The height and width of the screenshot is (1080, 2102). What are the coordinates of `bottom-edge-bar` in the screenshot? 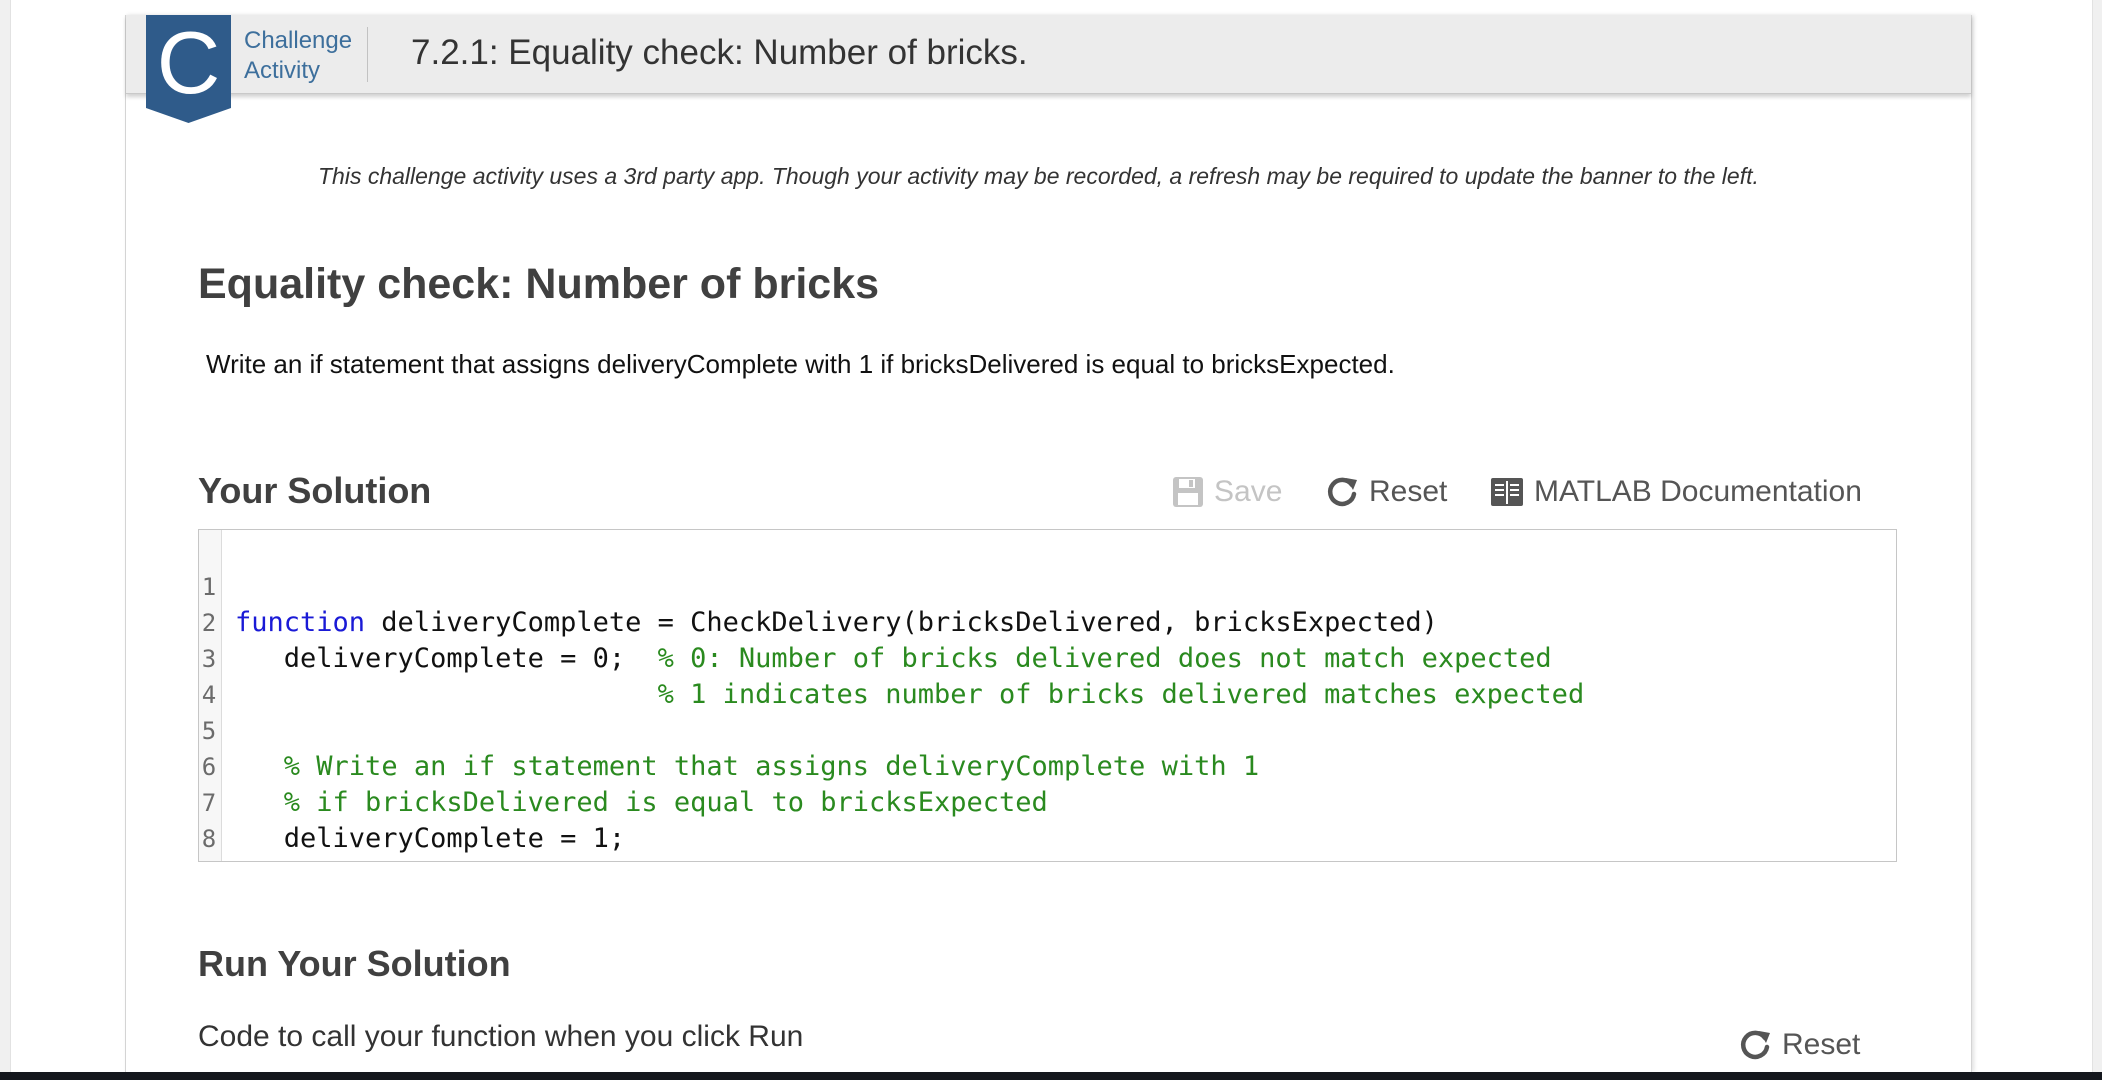 It's located at (1051, 1076).